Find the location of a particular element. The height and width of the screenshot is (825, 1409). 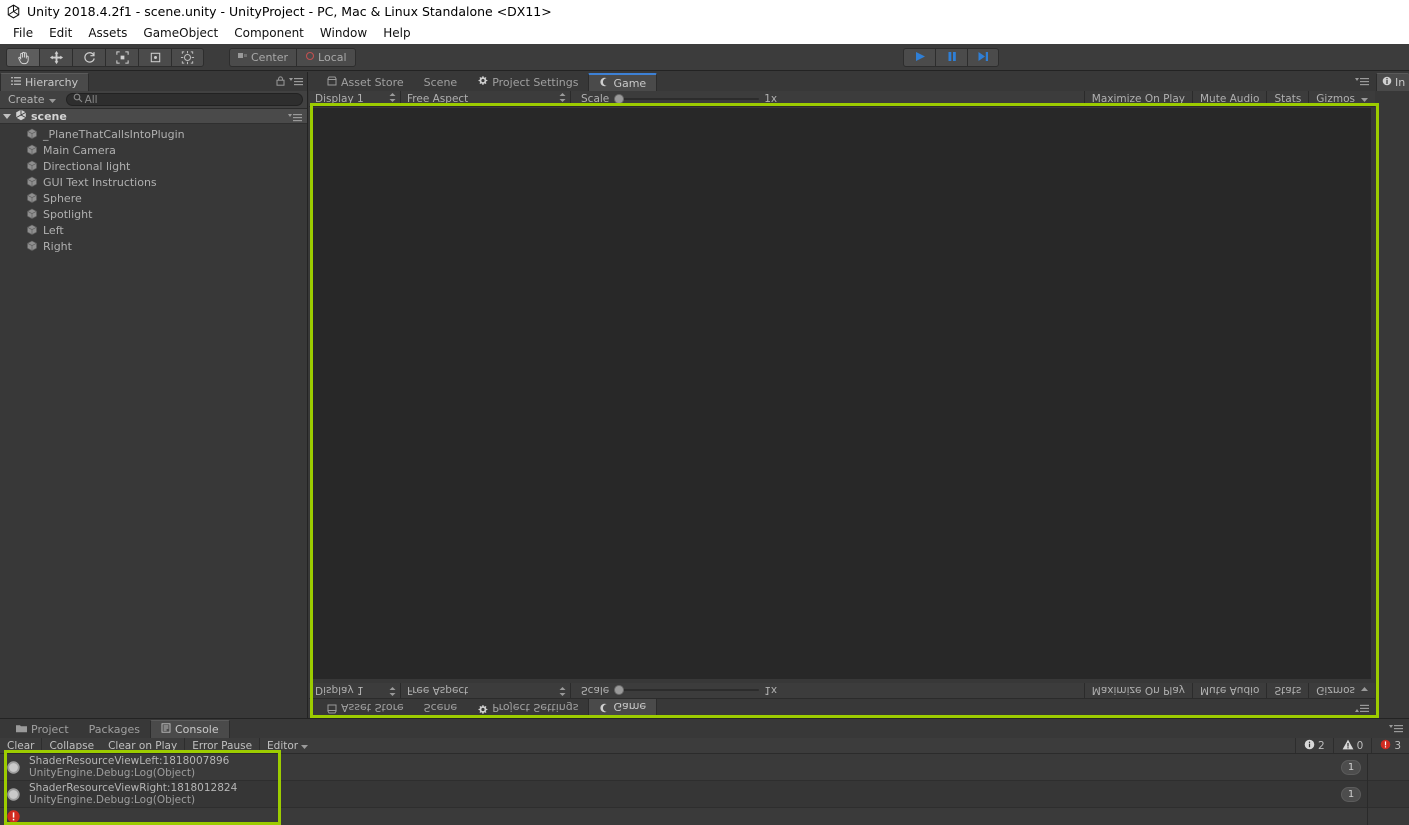

tab-project: Project is located at coordinates (42, 729).